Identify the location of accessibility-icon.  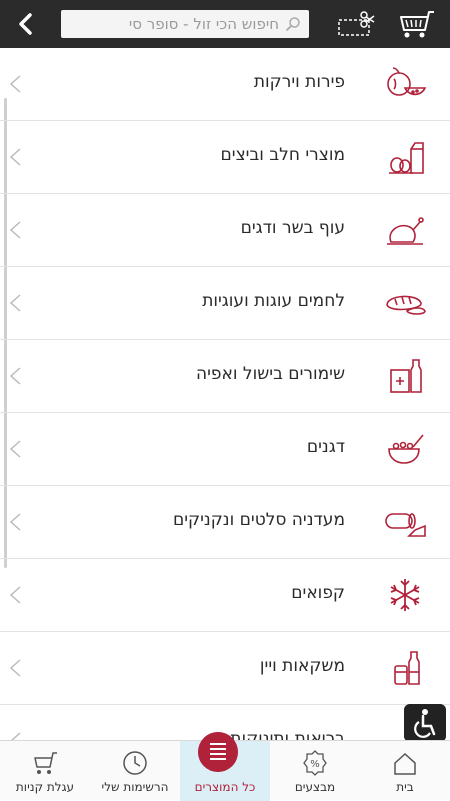
(425, 723).